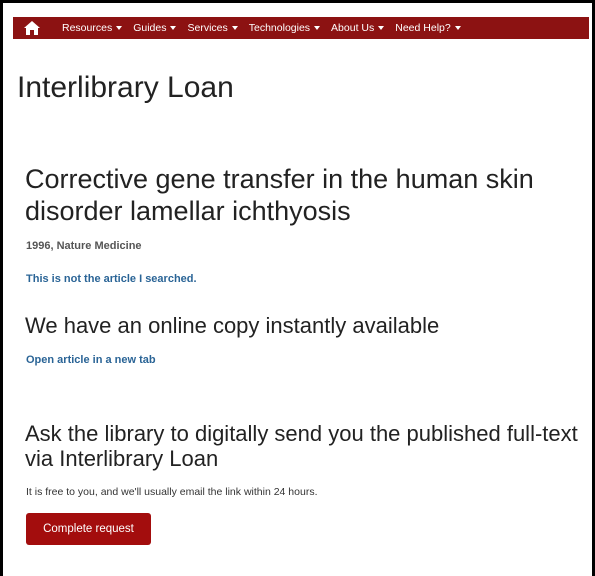 The width and height of the screenshot is (595, 576). Describe the element at coordinates (125, 87) in the screenshot. I see `page-title: Interlibrary Loan` at that location.